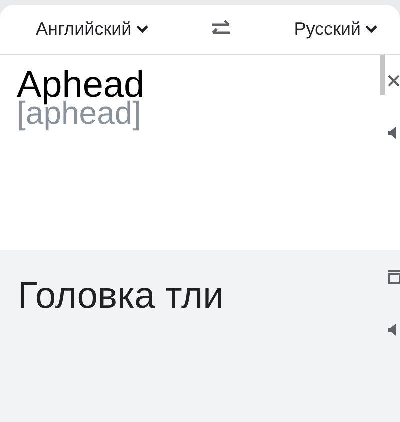  What do you see at coordinates (394, 81) in the screenshot?
I see `close-icon` at bounding box center [394, 81].